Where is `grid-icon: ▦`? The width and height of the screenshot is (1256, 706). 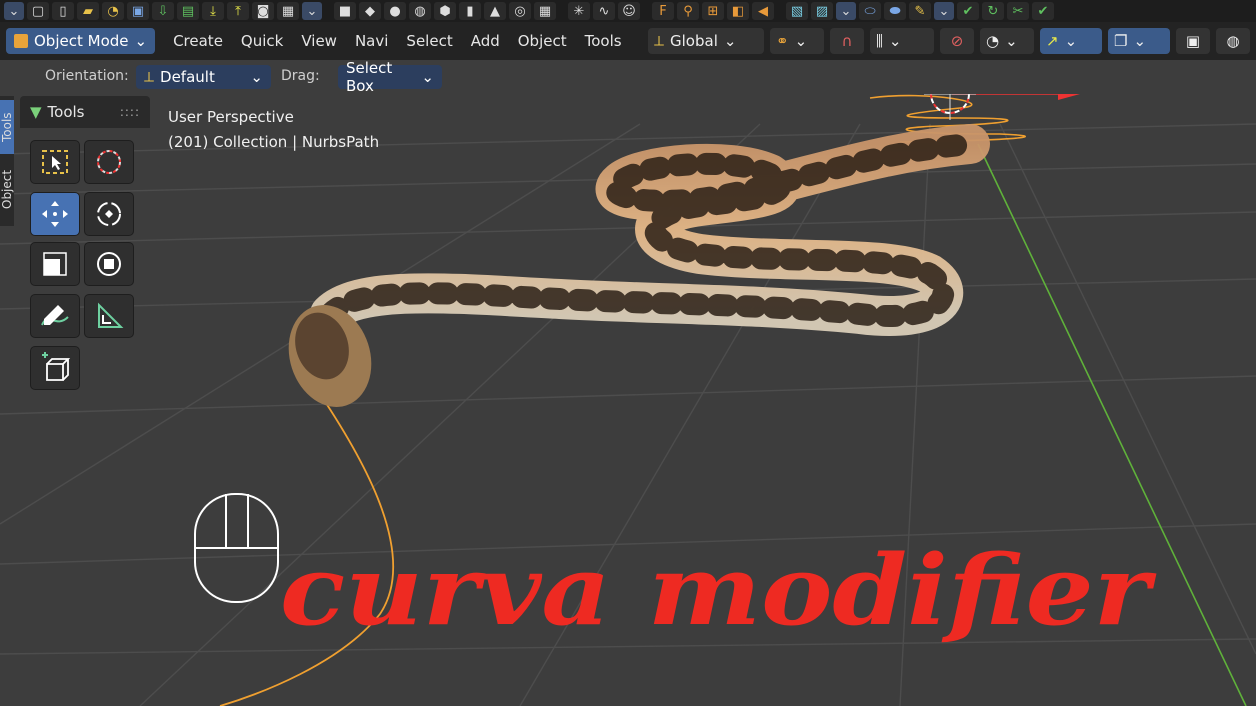
grid-icon: ▦ is located at coordinates (545, 11).